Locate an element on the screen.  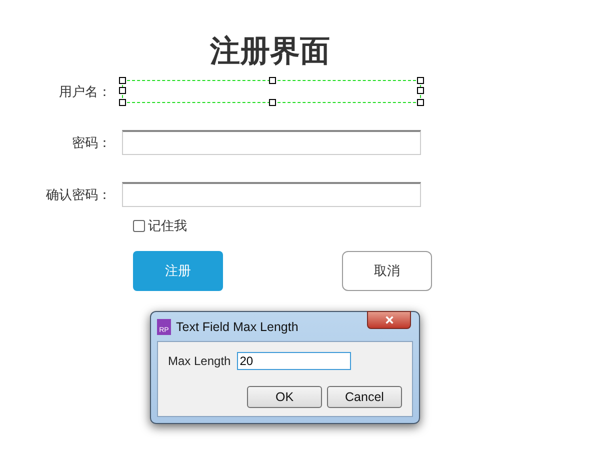
close-icon is located at coordinates (389, 320).